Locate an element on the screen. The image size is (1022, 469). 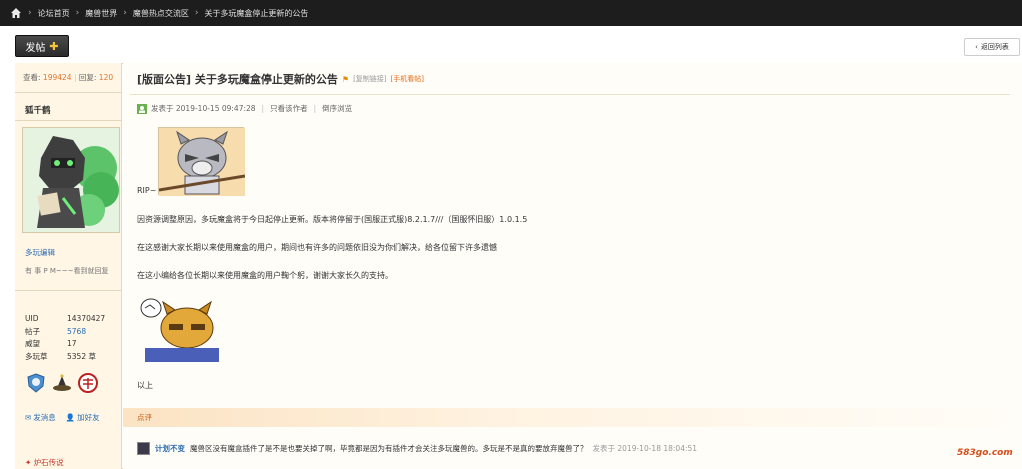
post-meta: 发表于 2019-10-15 09:47:28 | 只看该作者 | 倒序浏览 is located at coordinates (244, 108).